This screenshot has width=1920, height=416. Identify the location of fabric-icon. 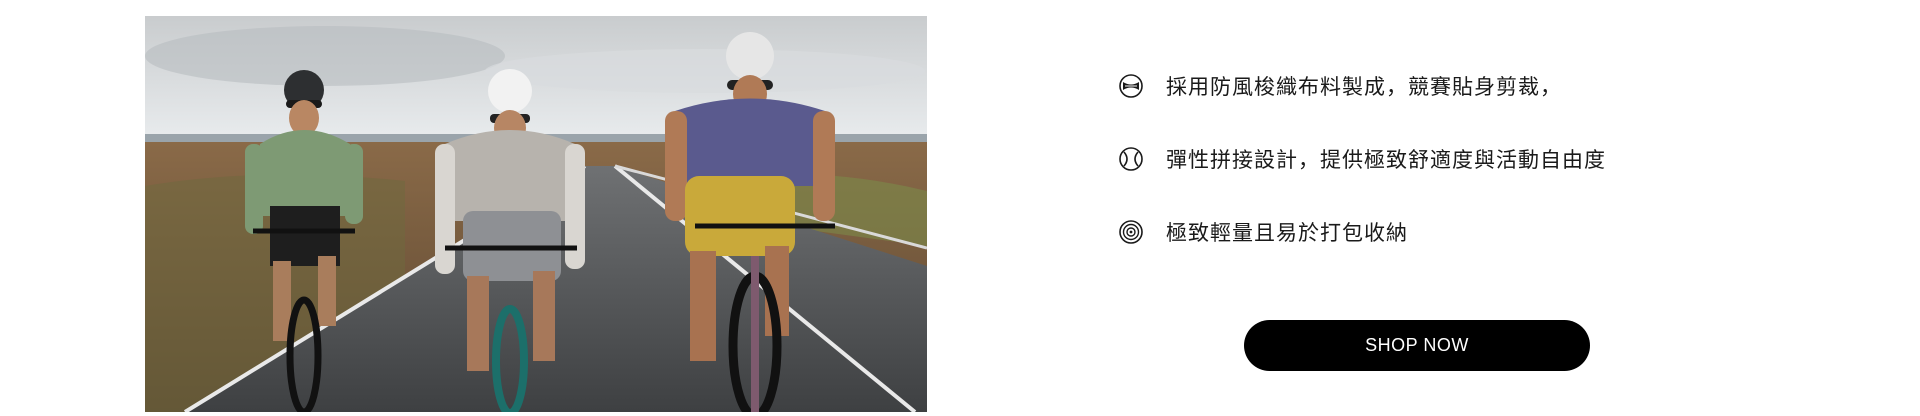
(1131, 86).